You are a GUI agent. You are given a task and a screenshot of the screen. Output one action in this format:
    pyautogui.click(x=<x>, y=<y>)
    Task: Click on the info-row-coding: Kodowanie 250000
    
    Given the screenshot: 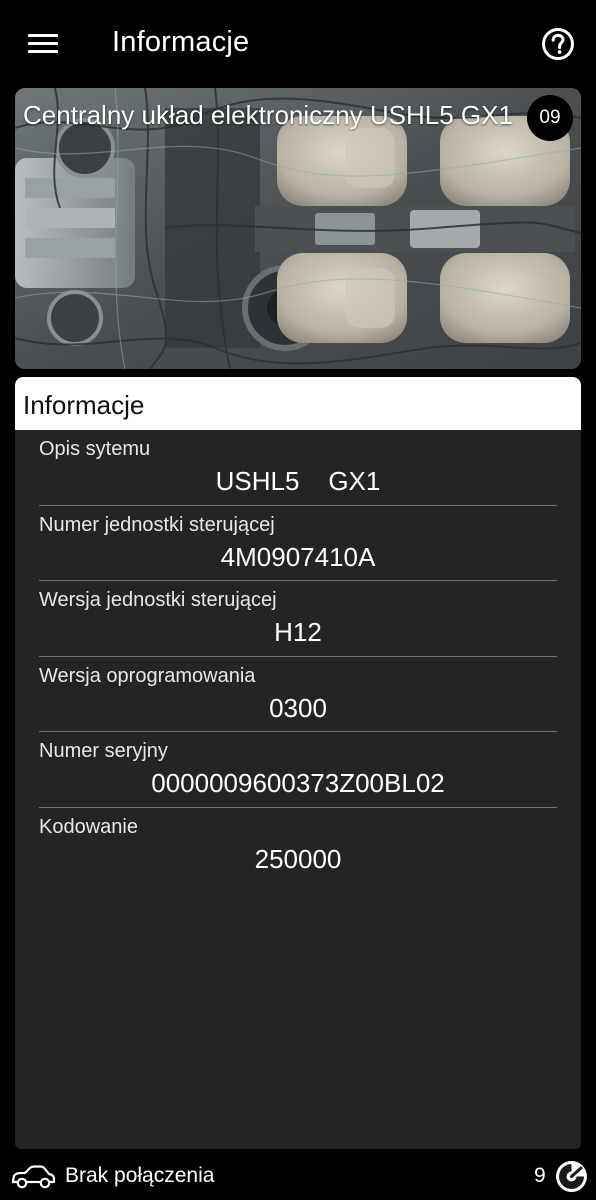 What is the action you would take?
    pyautogui.click(x=298, y=845)
    